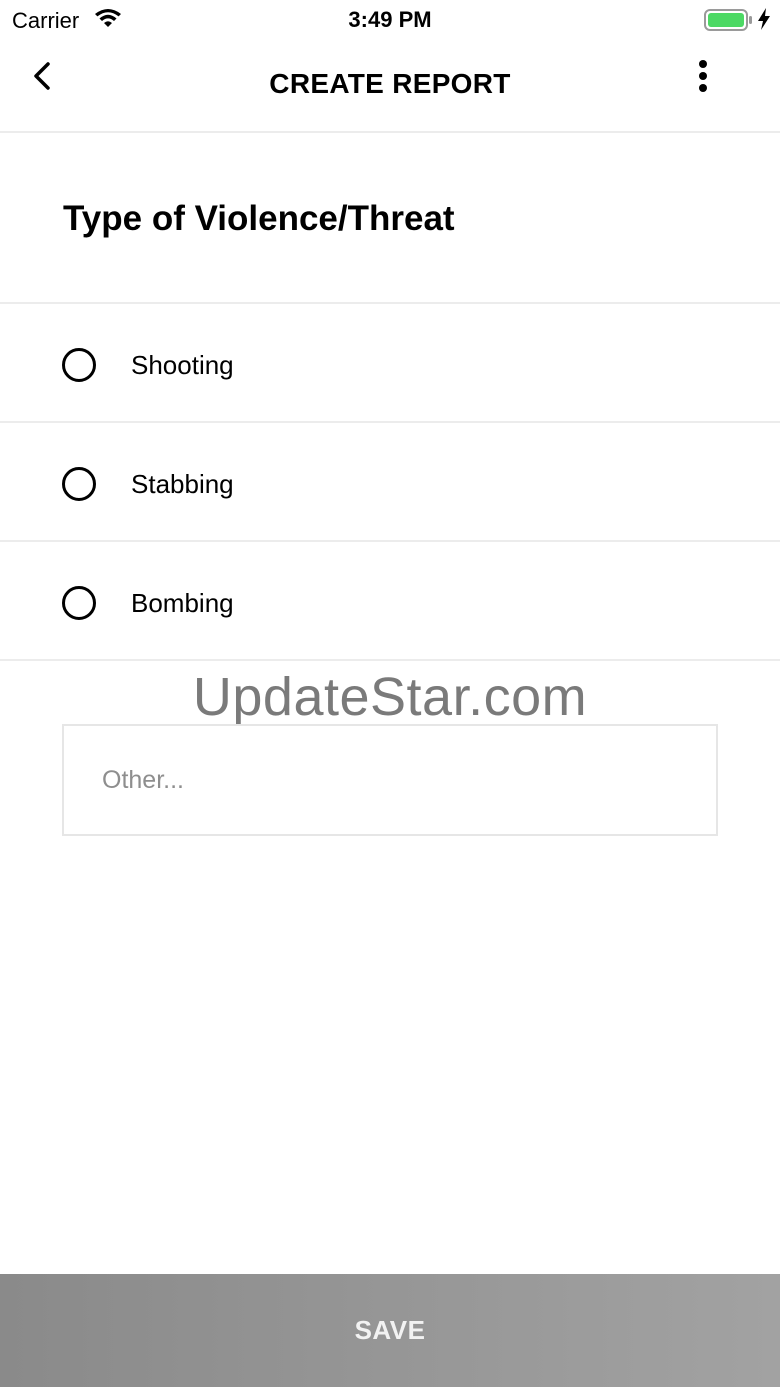 The image size is (780, 1387). What do you see at coordinates (182, 365) in the screenshot?
I see `option-label: Shooting` at bounding box center [182, 365].